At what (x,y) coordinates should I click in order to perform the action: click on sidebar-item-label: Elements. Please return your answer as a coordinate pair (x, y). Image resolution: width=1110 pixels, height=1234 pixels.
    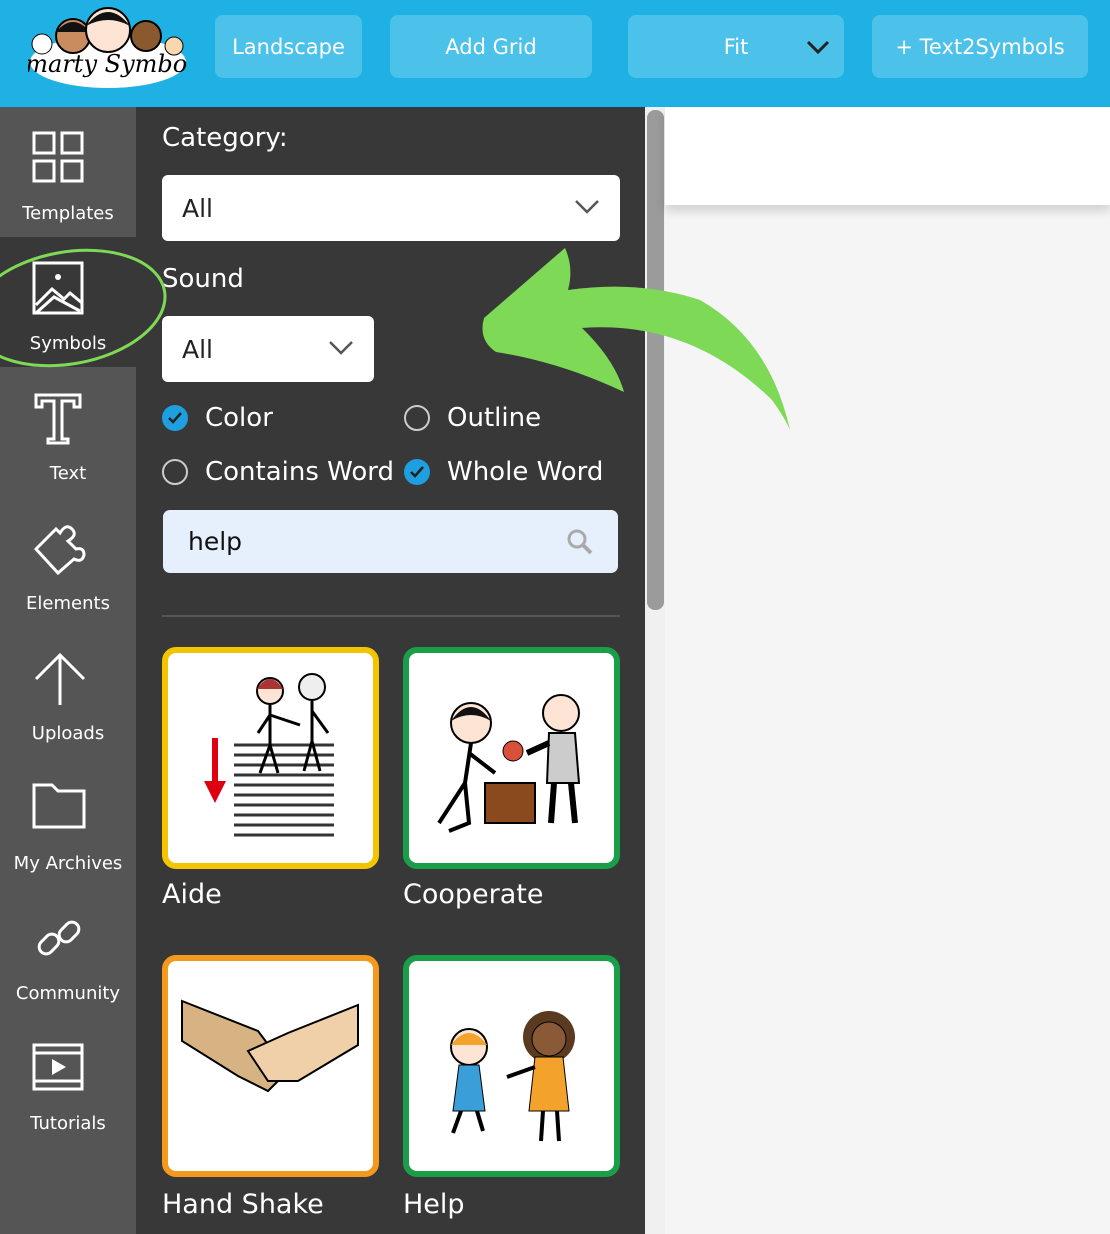
    Looking at the image, I should click on (68, 603).